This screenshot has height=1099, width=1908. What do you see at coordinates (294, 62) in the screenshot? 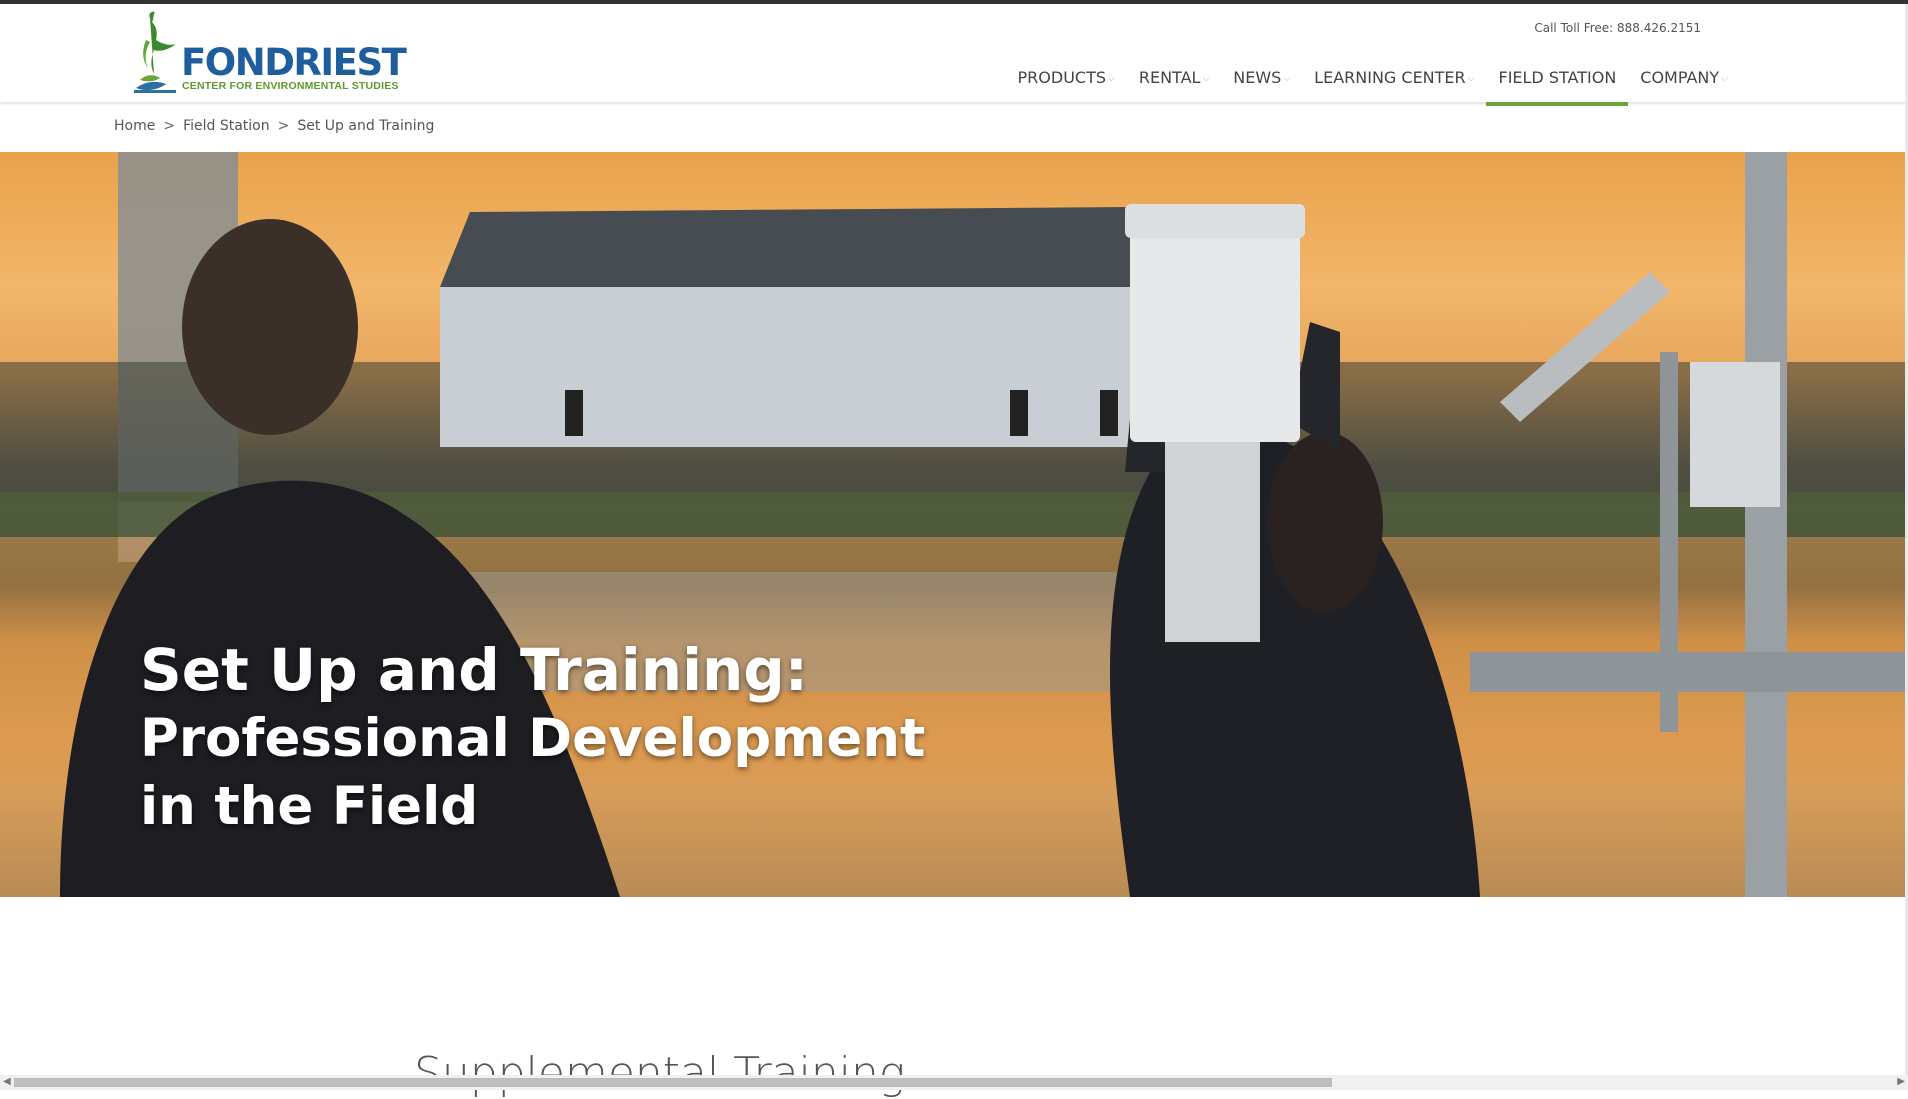
I see `logo-wordmark: FONDRIEST` at bounding box center [294, 62].